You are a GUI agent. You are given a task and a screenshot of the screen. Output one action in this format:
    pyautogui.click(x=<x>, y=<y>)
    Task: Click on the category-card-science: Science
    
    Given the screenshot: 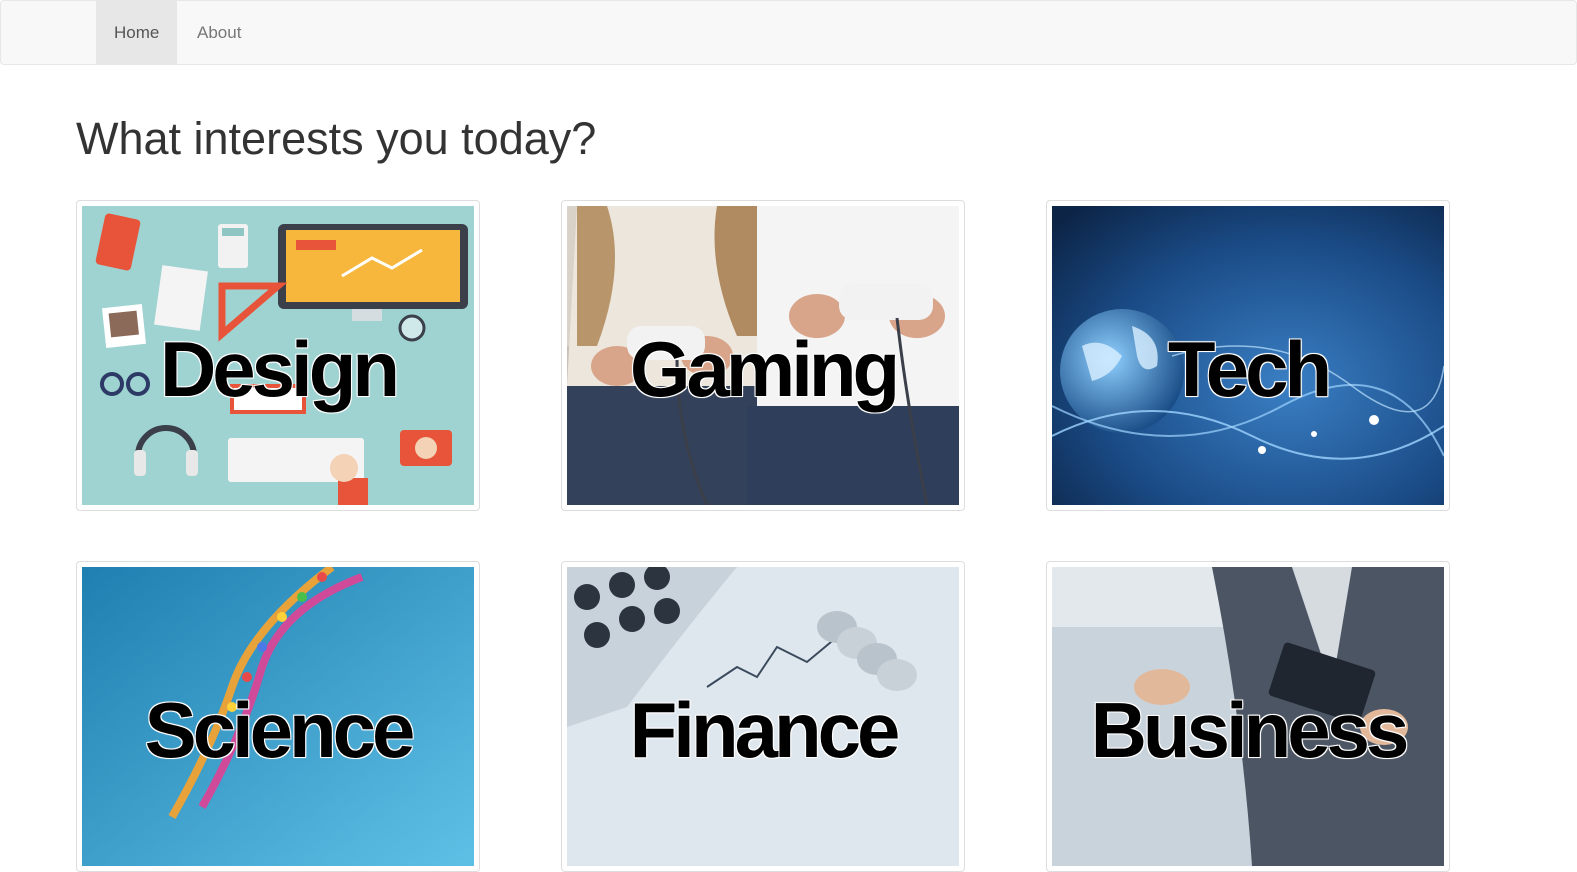 What is the action you would take?
    pyautogui.click(x=278, y=716)
    